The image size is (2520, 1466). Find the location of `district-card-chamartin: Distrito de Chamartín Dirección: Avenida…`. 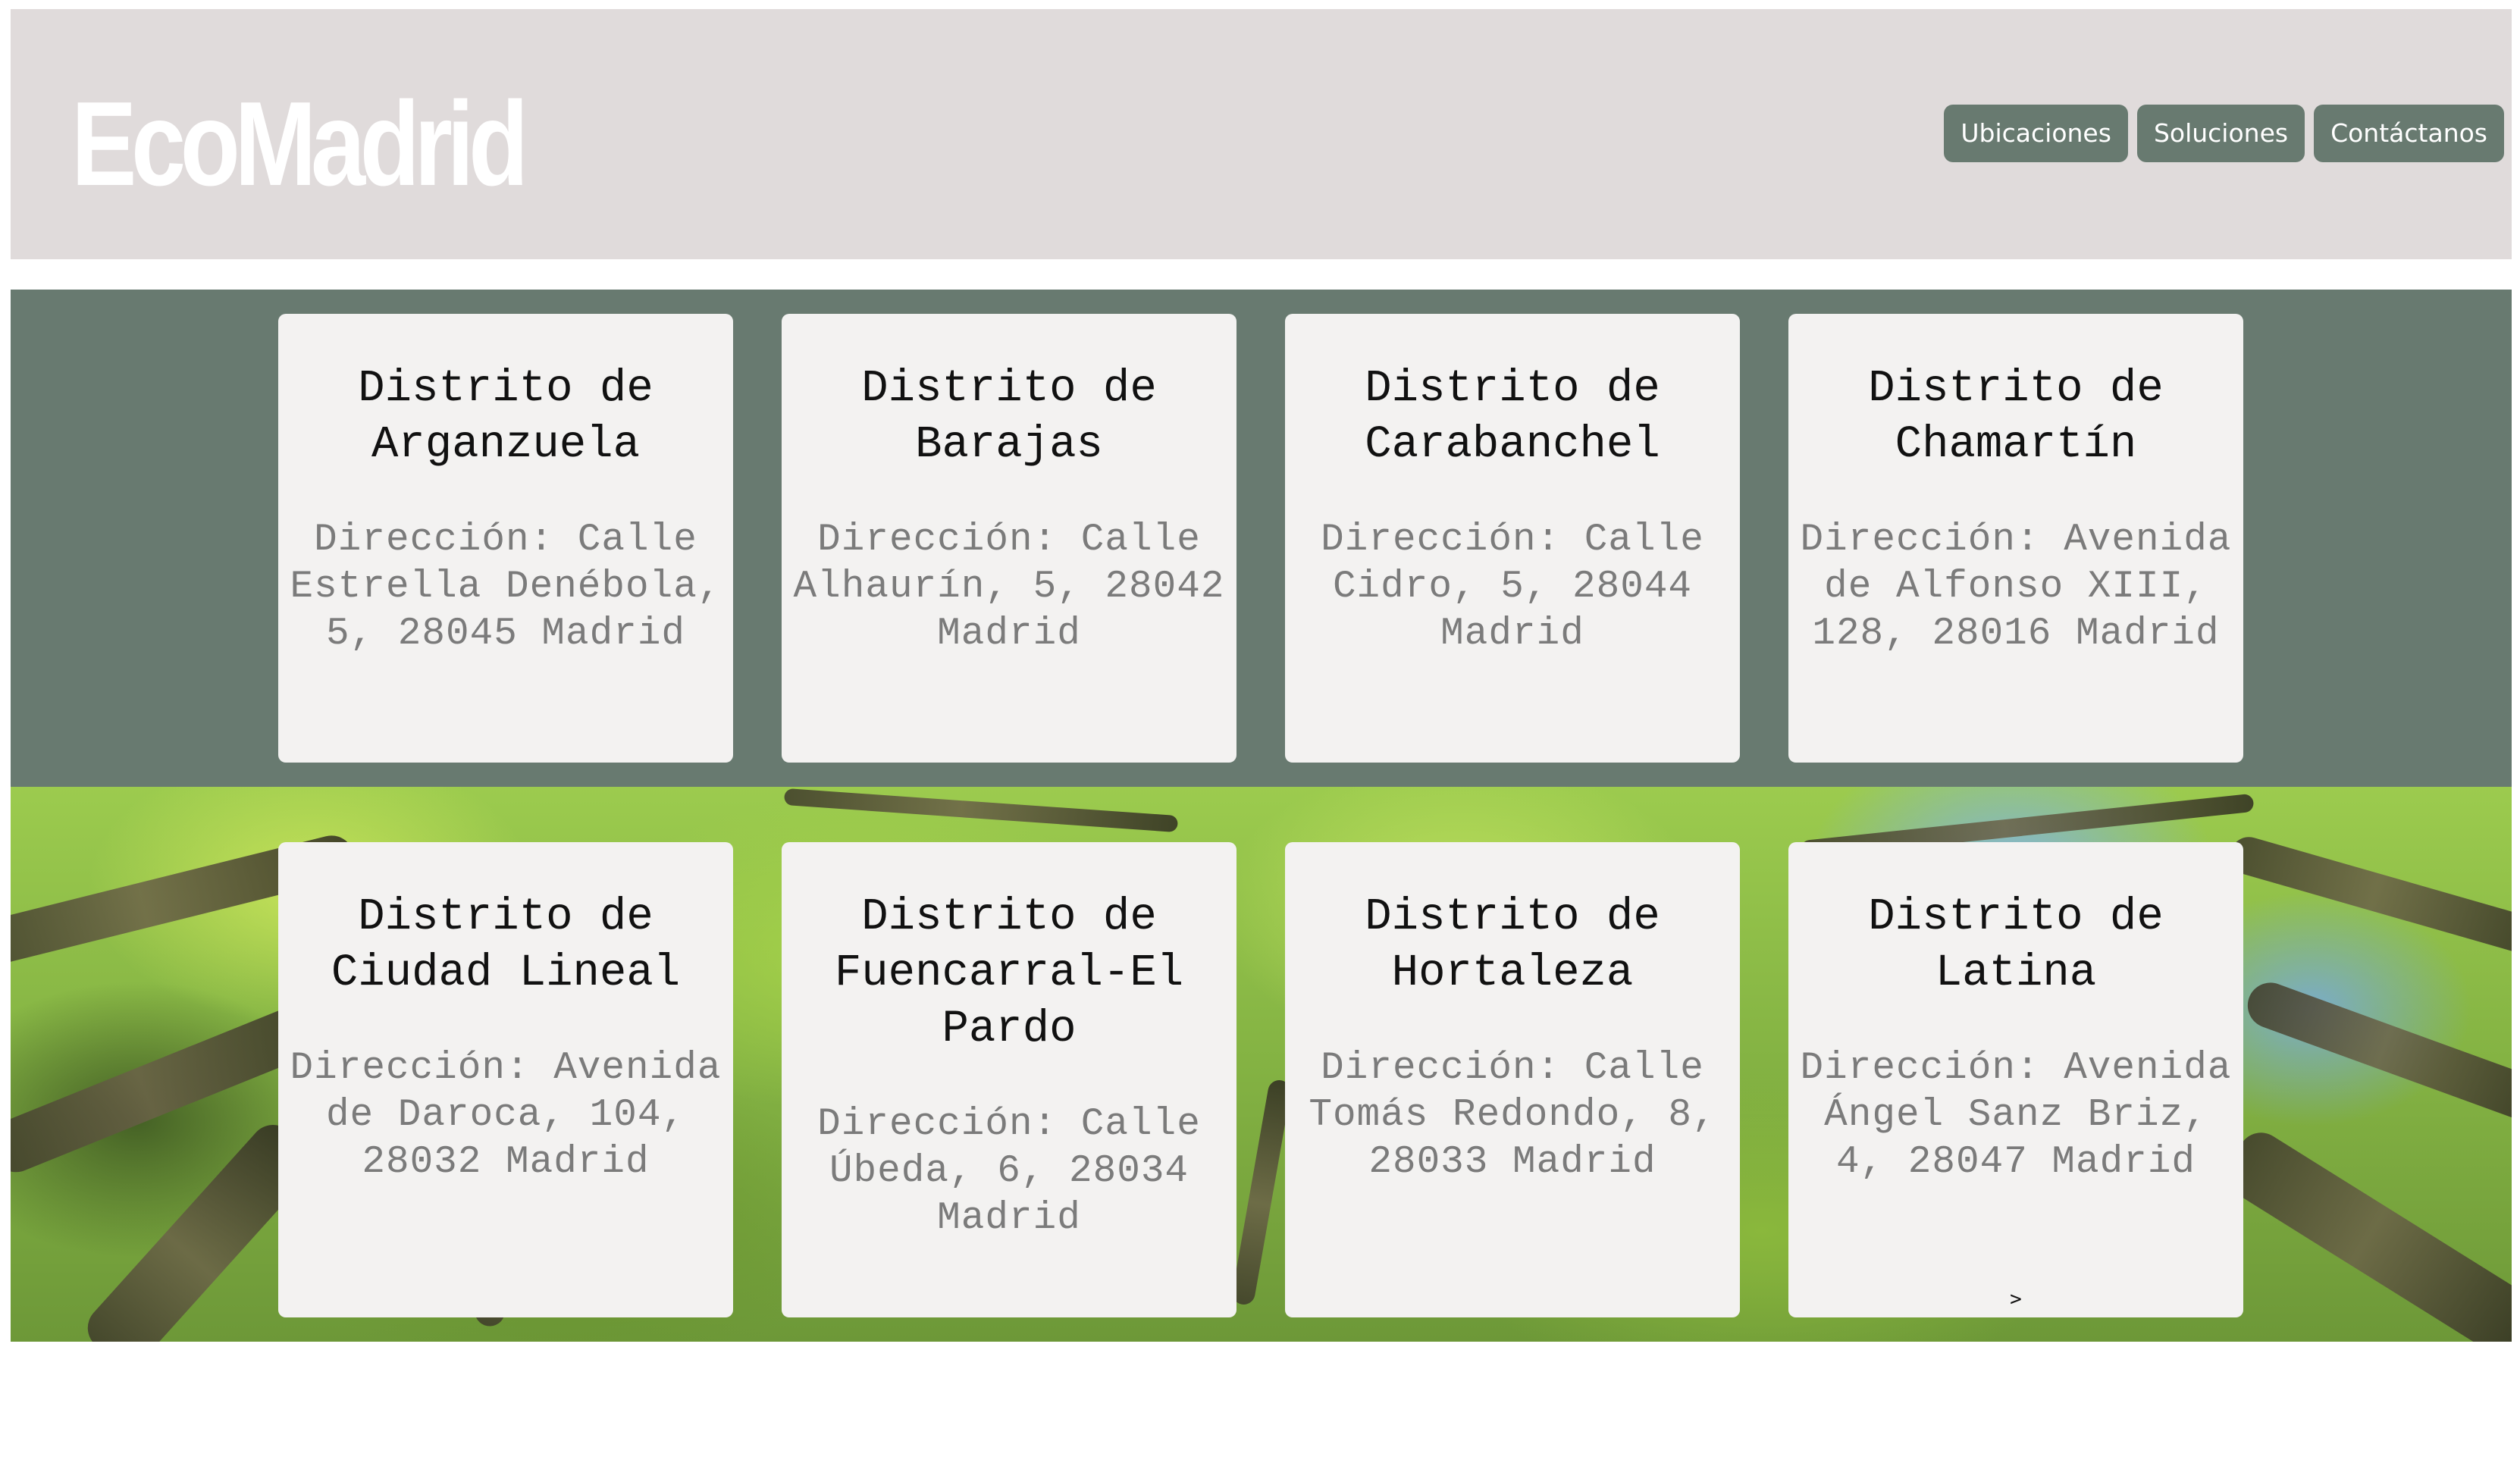

district-card-chamartin: Distrito de Chamartín Dirección: Avenida… is located at coordinates (2015, 538).